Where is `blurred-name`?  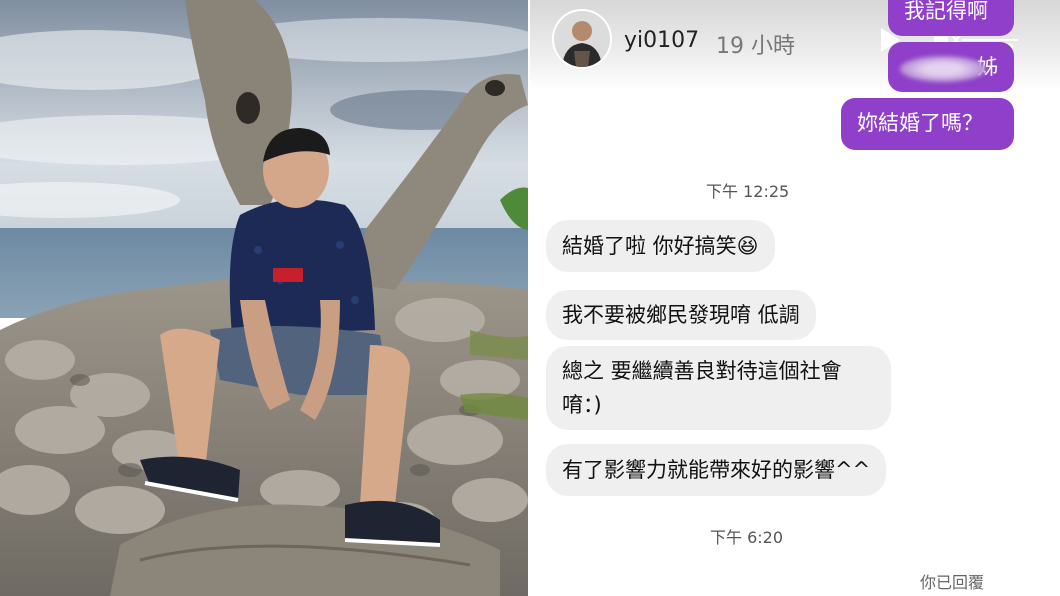
blurred-name is located at coordinates (943, 69).